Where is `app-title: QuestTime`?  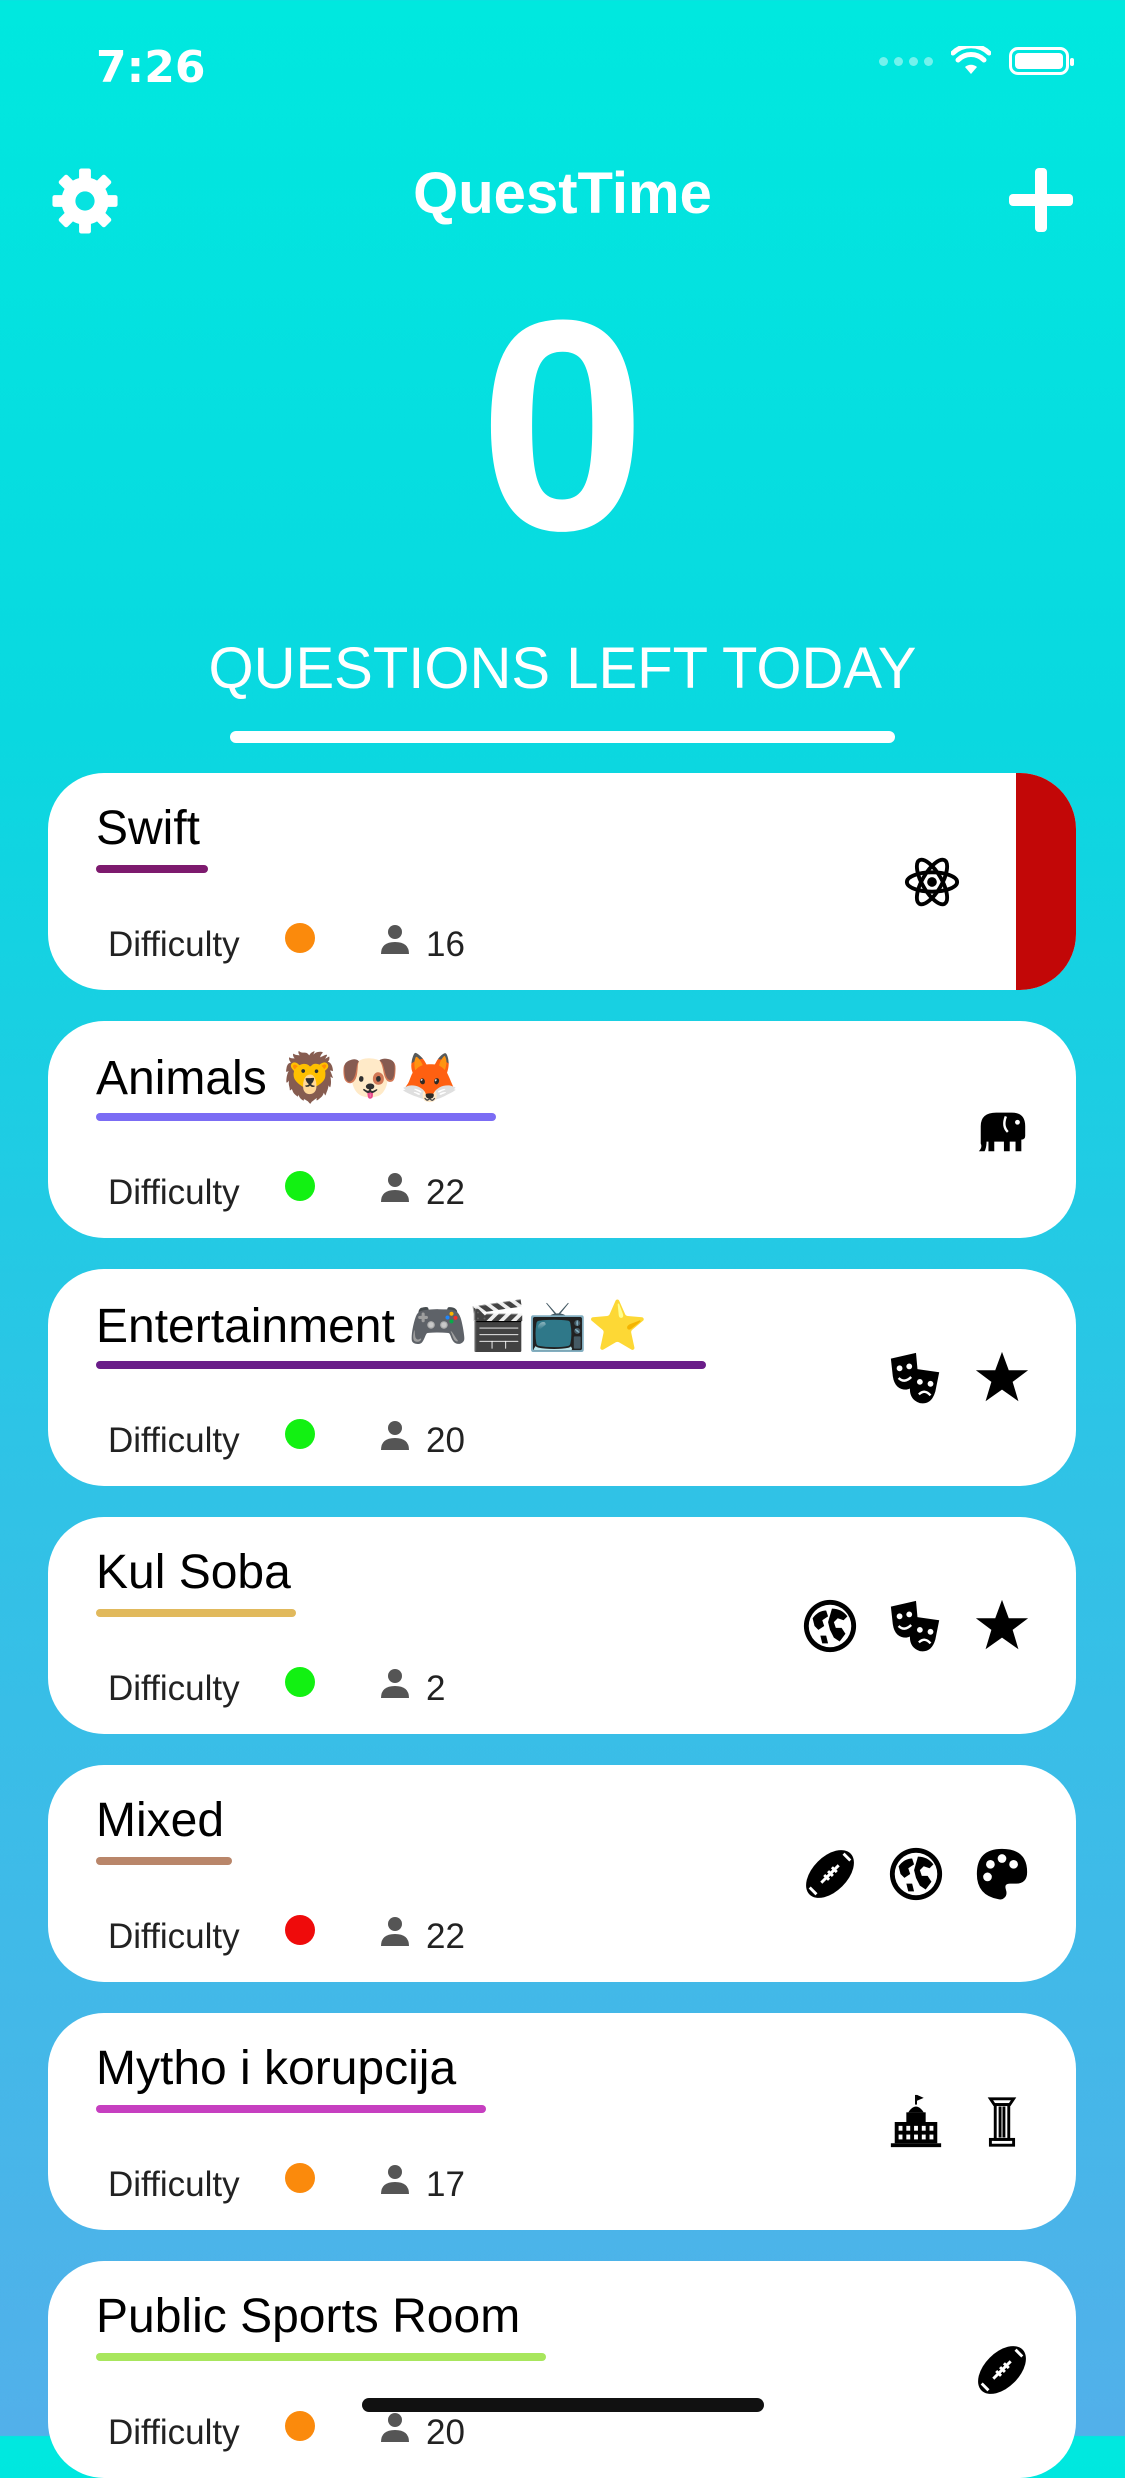 app-title: QuestTime is located at coordinates (562, 193).